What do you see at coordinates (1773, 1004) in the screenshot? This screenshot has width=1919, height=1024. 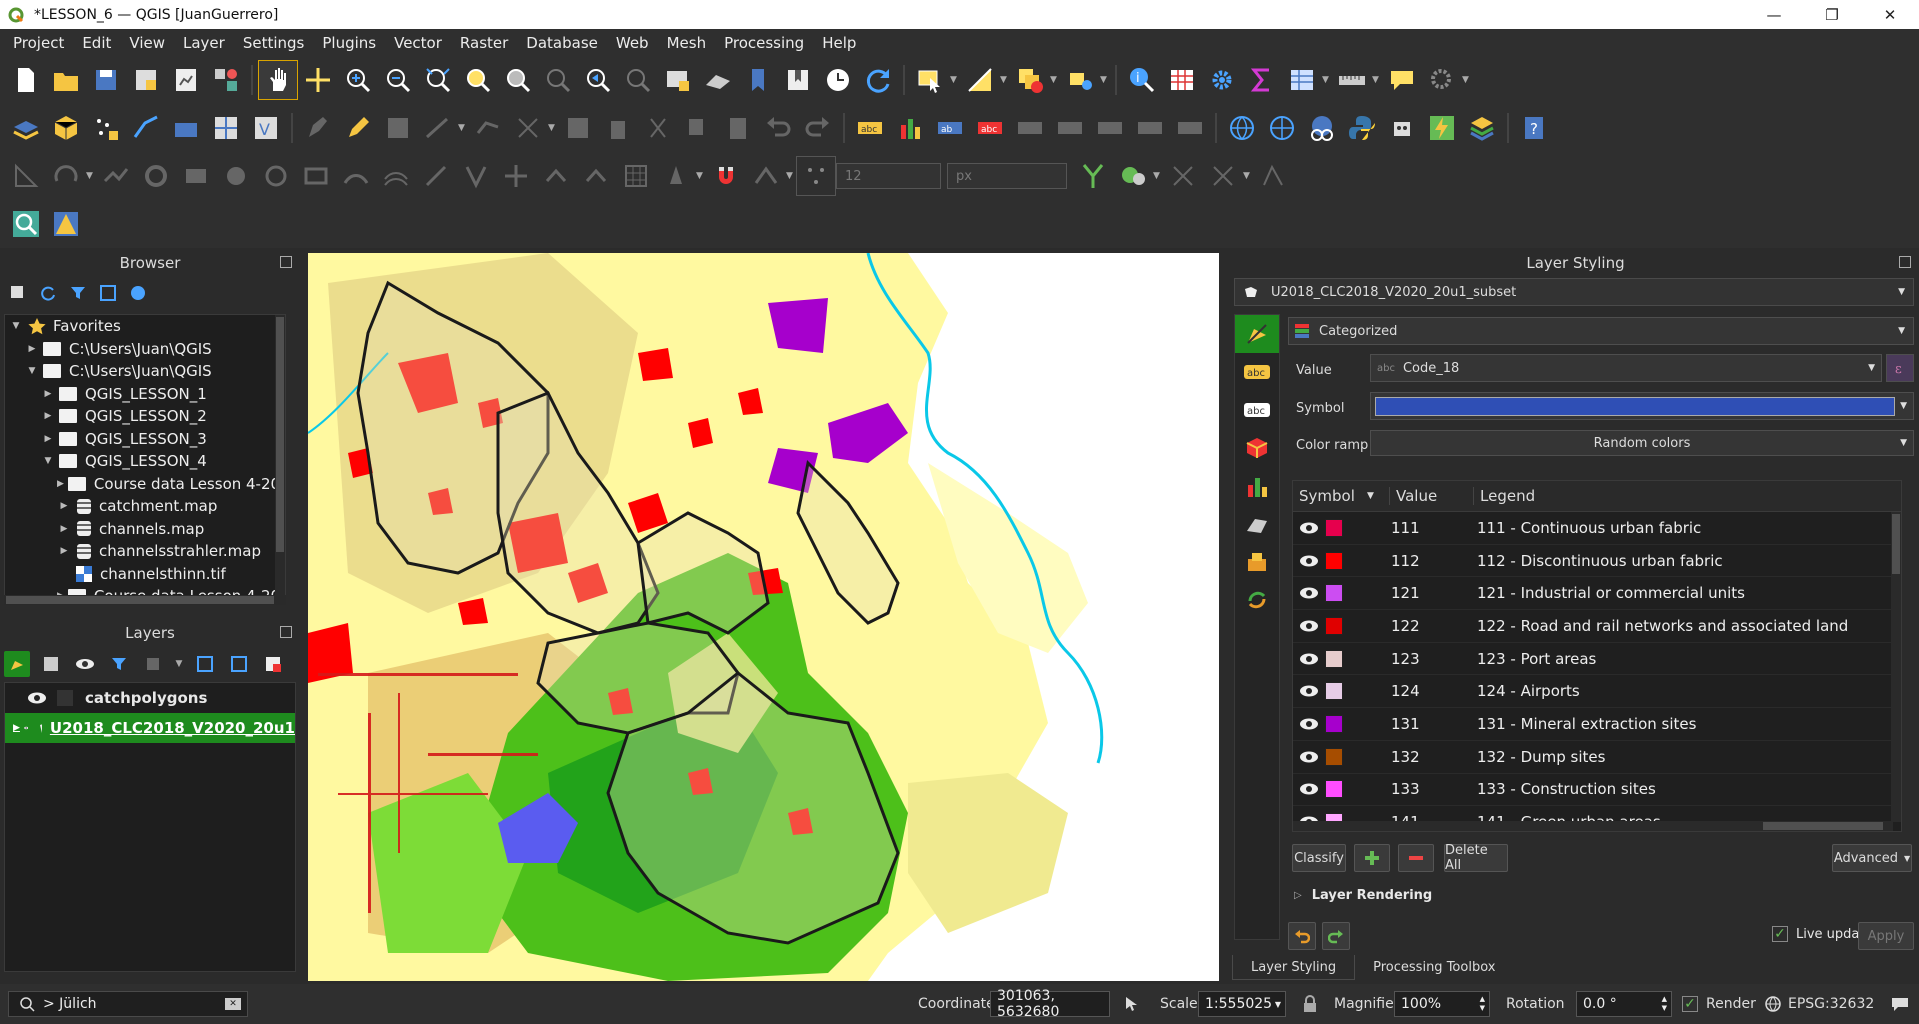 I see `crs-globe-icon` at bounding box center [1773, 1004].